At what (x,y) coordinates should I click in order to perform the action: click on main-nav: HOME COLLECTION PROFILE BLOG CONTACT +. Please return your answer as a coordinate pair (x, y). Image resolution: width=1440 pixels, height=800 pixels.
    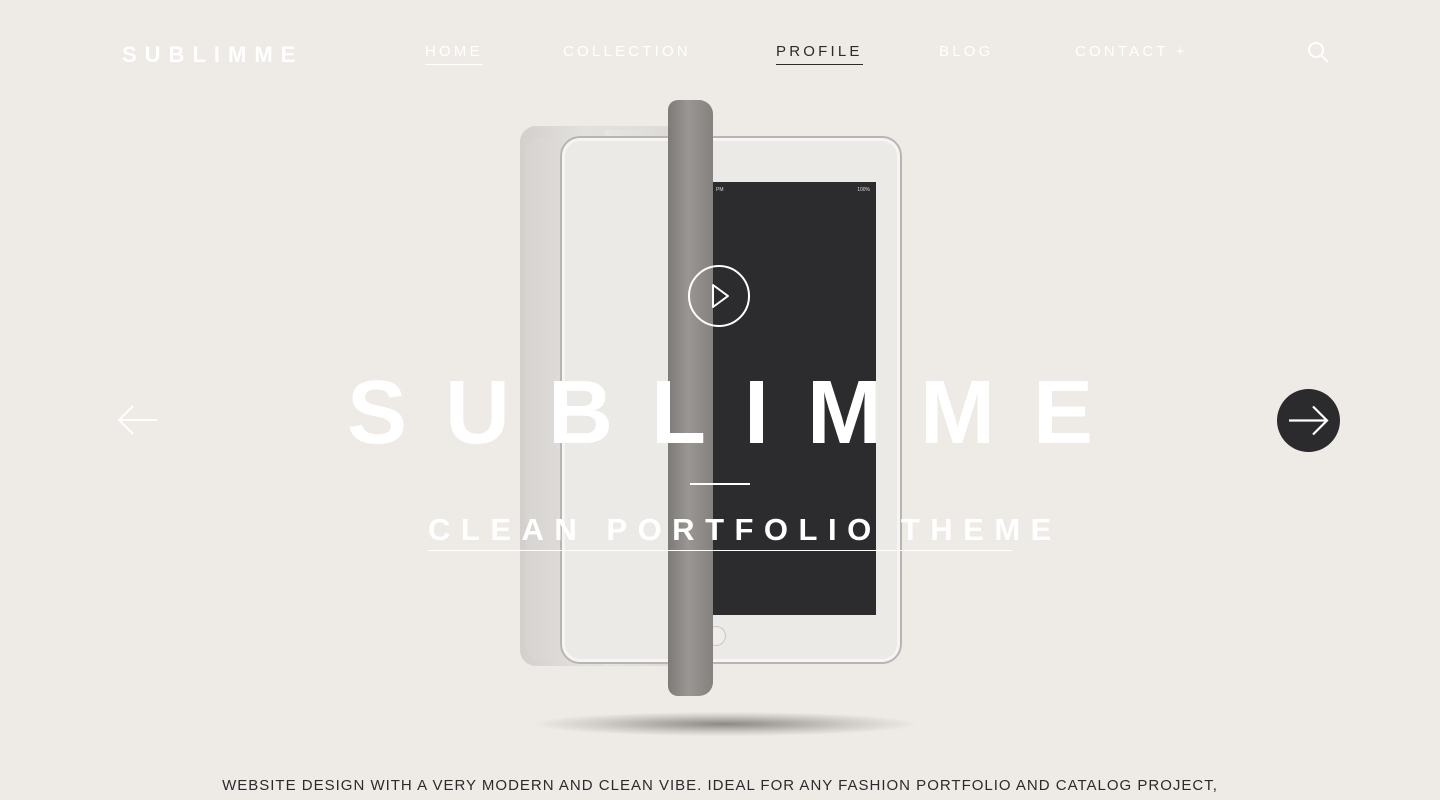
    Looking at the image, I should click on (720, 58).